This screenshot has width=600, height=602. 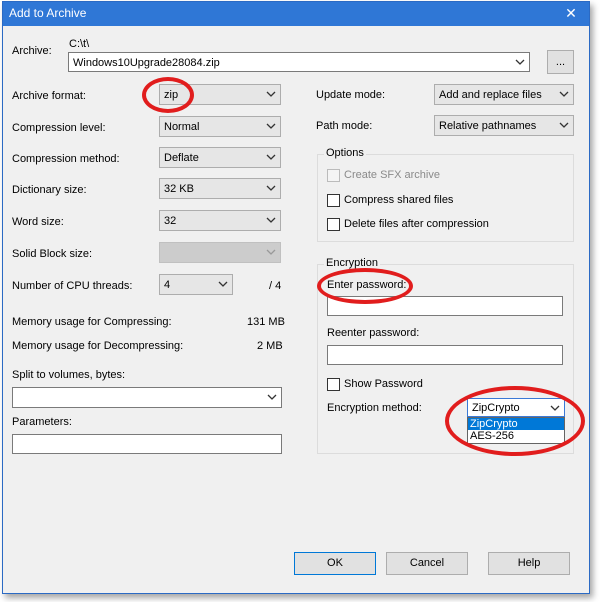 What do you see at coordinates (146, 63) in the screenshot?
I see `archive-filename: Windows10Upgrade28084.zip` at bounding box center [146, 63].